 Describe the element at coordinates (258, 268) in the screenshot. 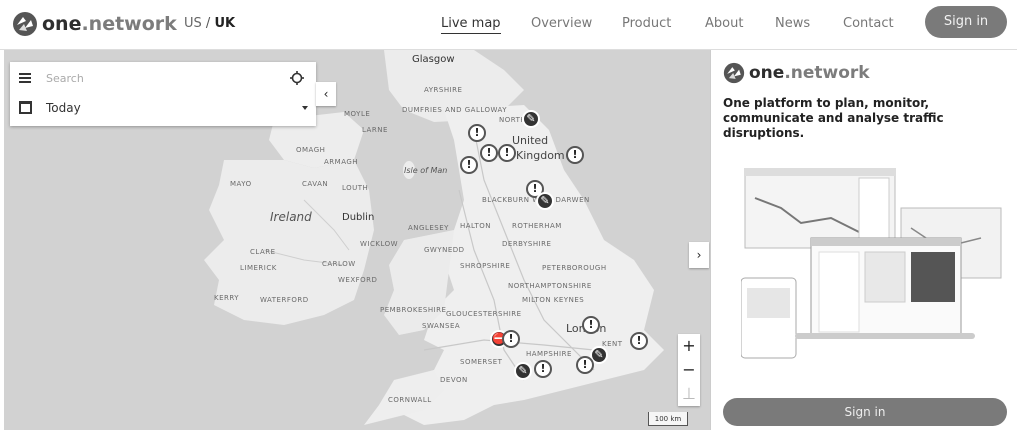

I see `map-label-limerick: LIMERICK` at that location.